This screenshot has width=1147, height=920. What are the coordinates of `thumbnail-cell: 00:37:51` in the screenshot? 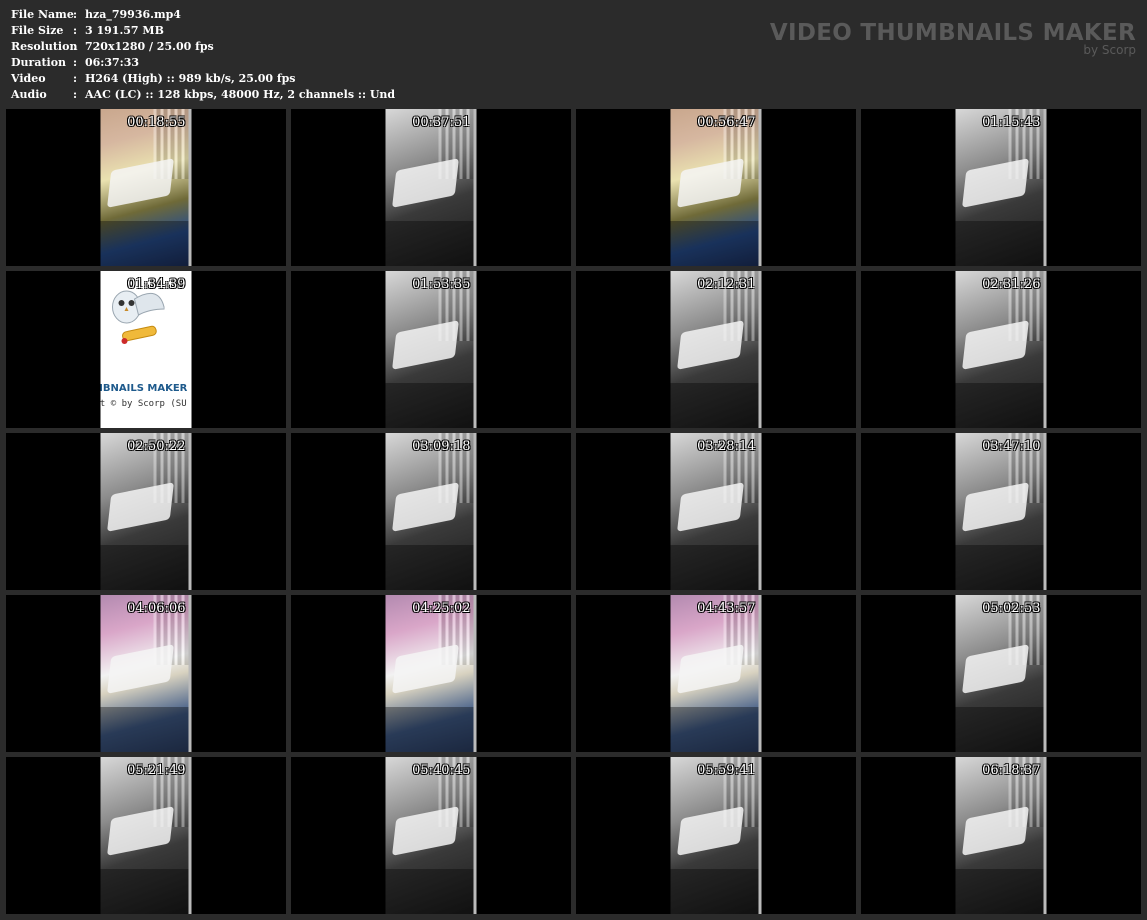 It's located at (431, 187).